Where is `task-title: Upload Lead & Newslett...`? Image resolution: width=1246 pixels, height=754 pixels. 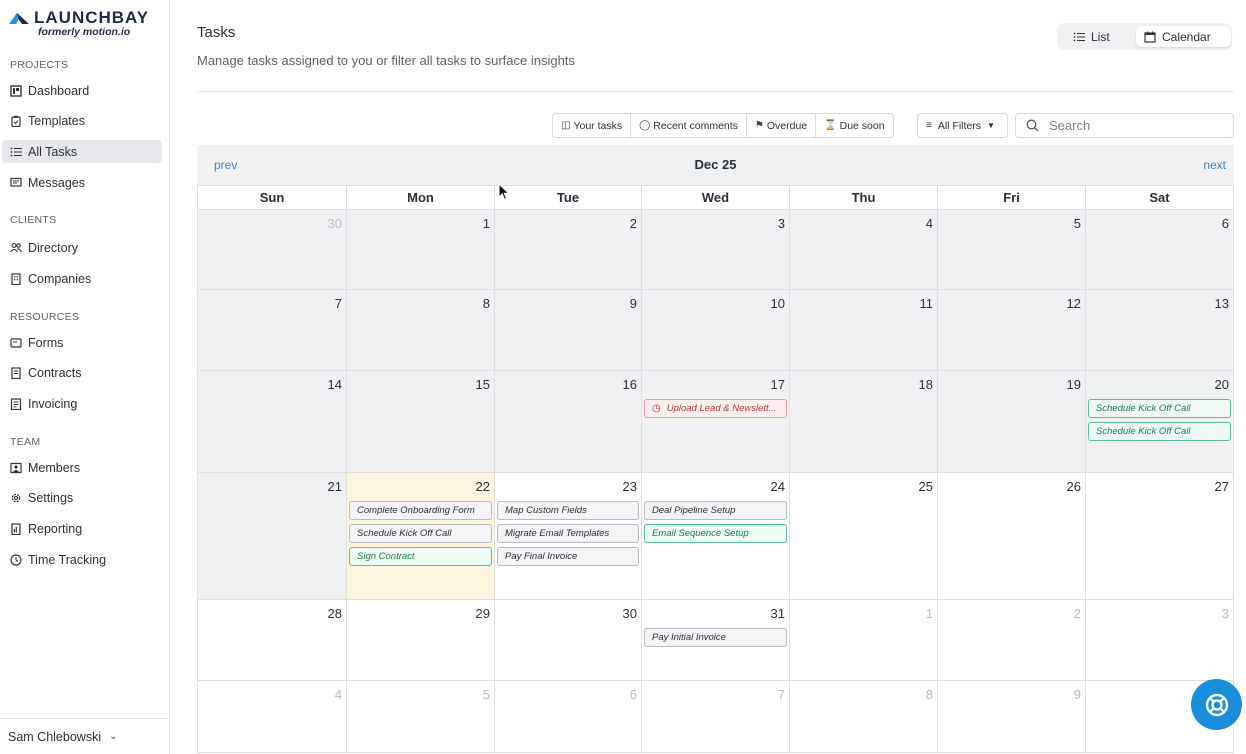 task-title: Upload Lead & Newslett... is located at coordinates (721, 408).